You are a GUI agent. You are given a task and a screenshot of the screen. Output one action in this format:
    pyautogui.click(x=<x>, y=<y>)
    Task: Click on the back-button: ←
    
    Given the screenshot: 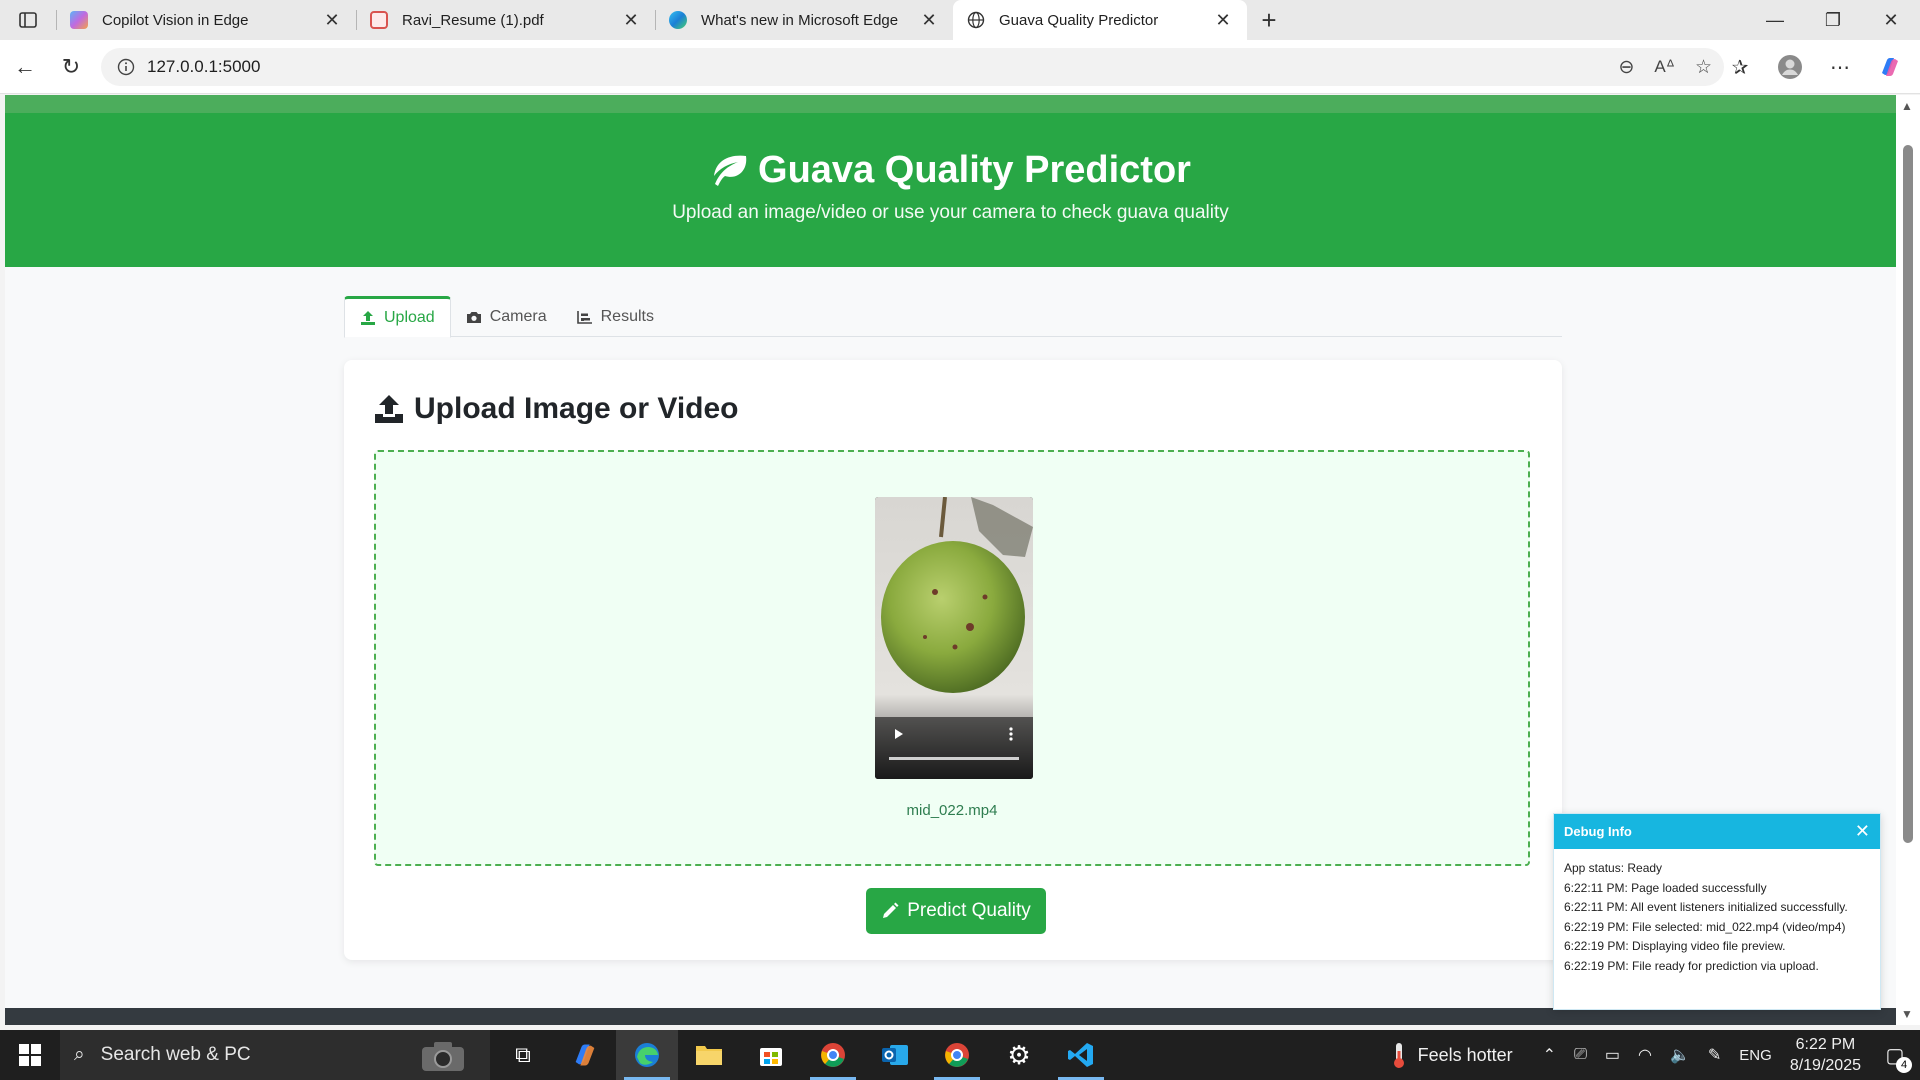 What is the action you would take?
    pyautogui.click(x=25, y=67)
    